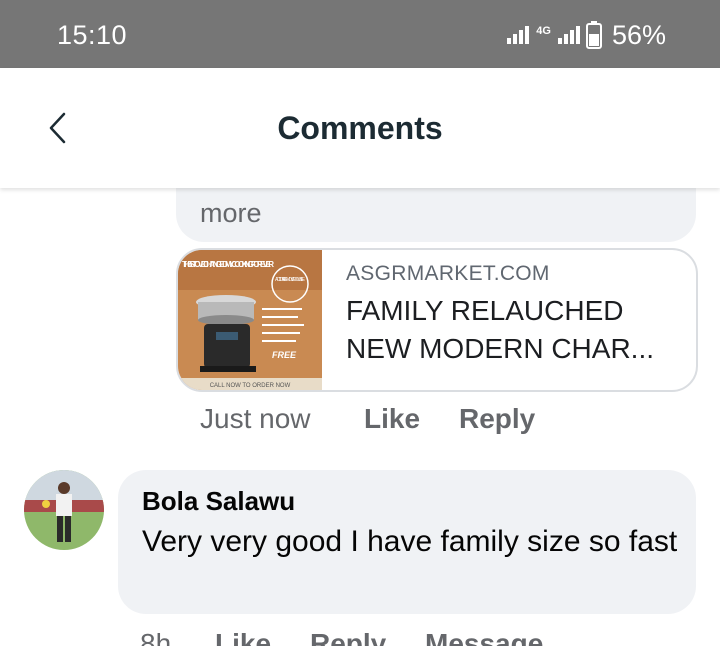 This screenshot has width=720, height=646. Describe the element at coordinates (92, 35) in the screenshot. I see `status-time: 15:10` at that location.